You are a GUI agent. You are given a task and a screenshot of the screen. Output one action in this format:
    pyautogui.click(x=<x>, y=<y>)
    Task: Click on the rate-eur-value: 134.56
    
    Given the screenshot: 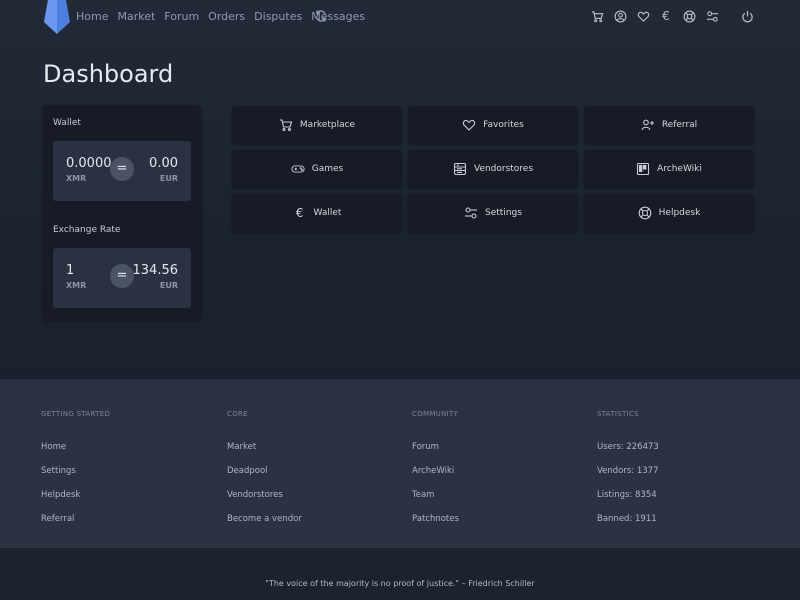 What is the action you would take?
    pyautogui.click(x=155, y=270)
    